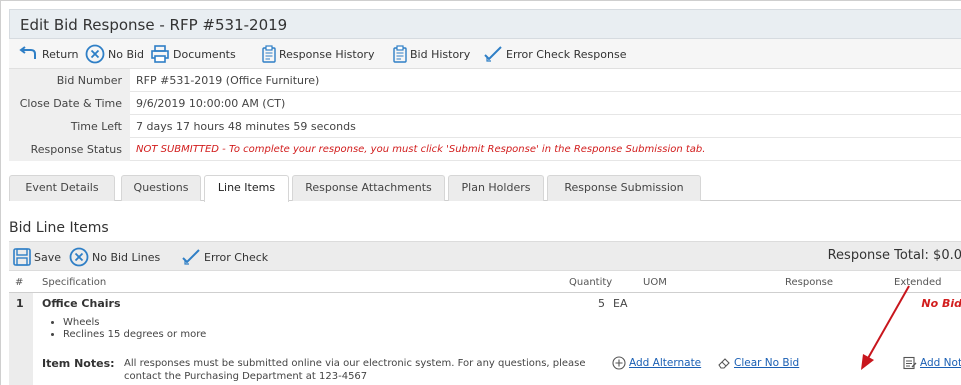  Describe the element at coordinates (81, 303) in the screenshot. I see `line-specification: Office Chairs` at that location.